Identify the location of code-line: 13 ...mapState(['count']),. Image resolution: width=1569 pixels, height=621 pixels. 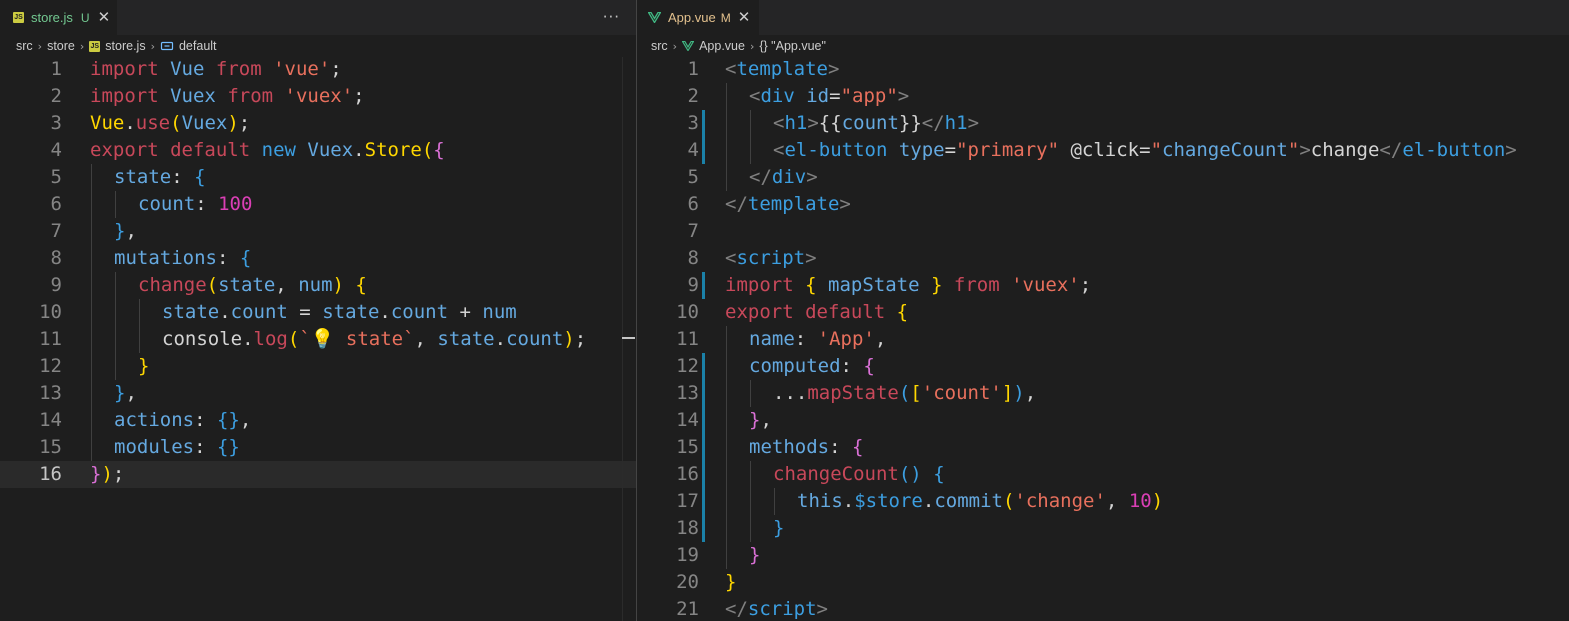
(1103, 393).